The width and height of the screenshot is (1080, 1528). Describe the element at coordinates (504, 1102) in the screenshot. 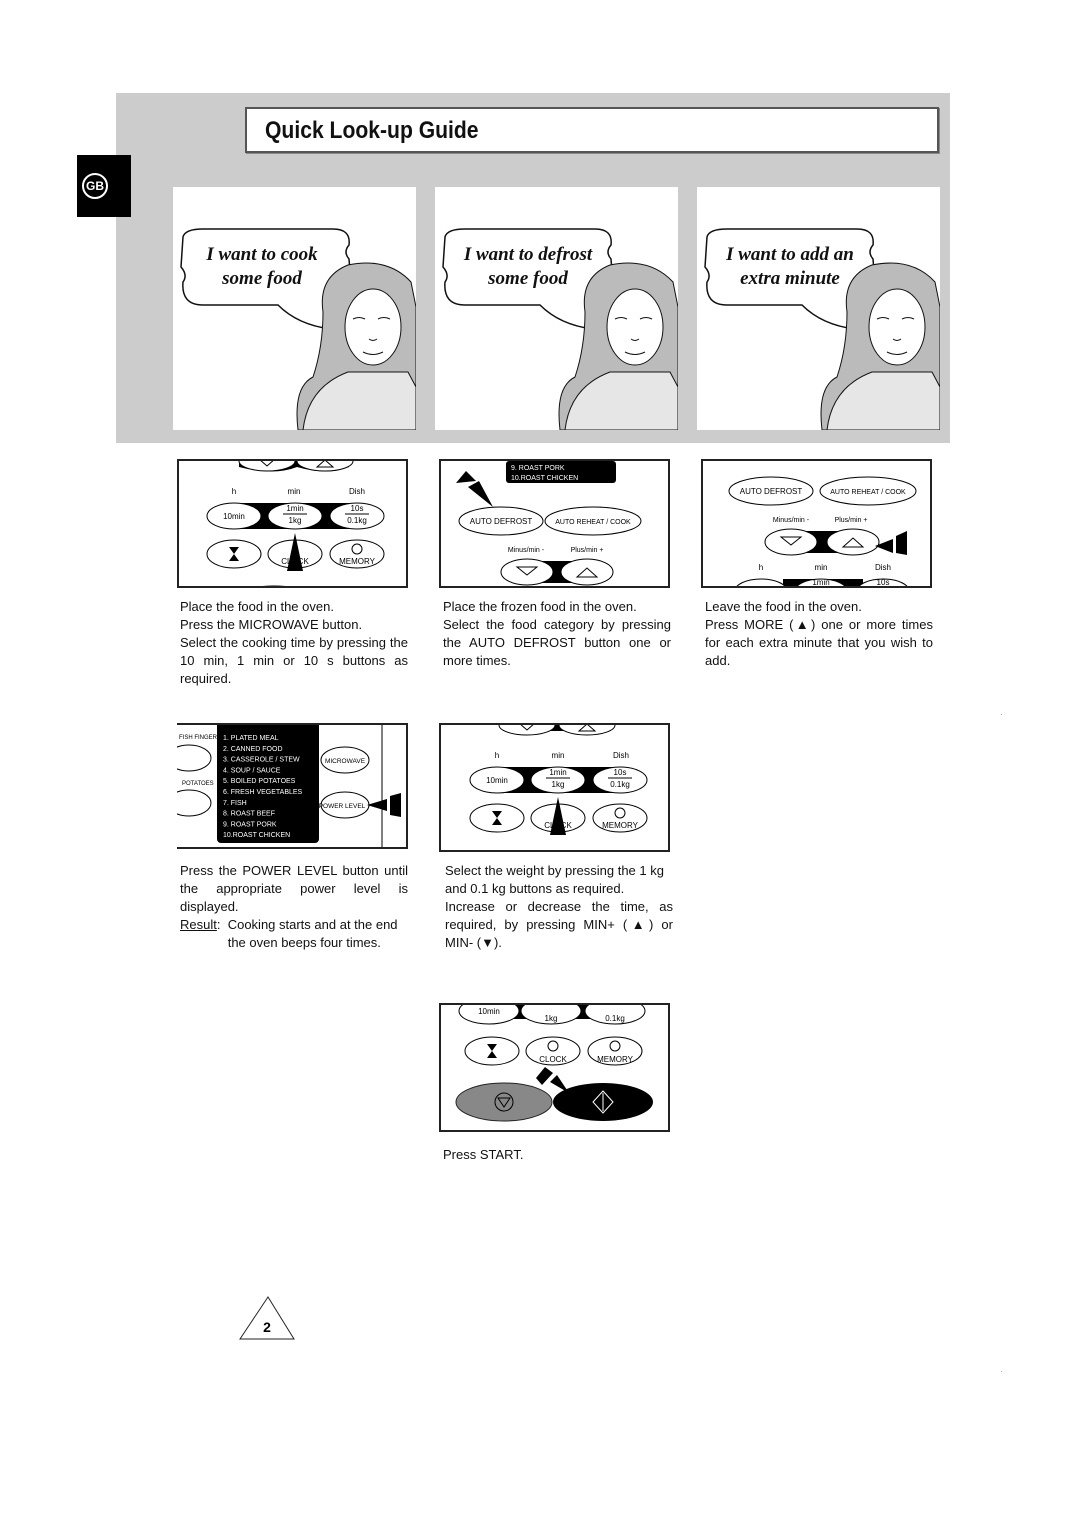

I see `stop-button` at that location.